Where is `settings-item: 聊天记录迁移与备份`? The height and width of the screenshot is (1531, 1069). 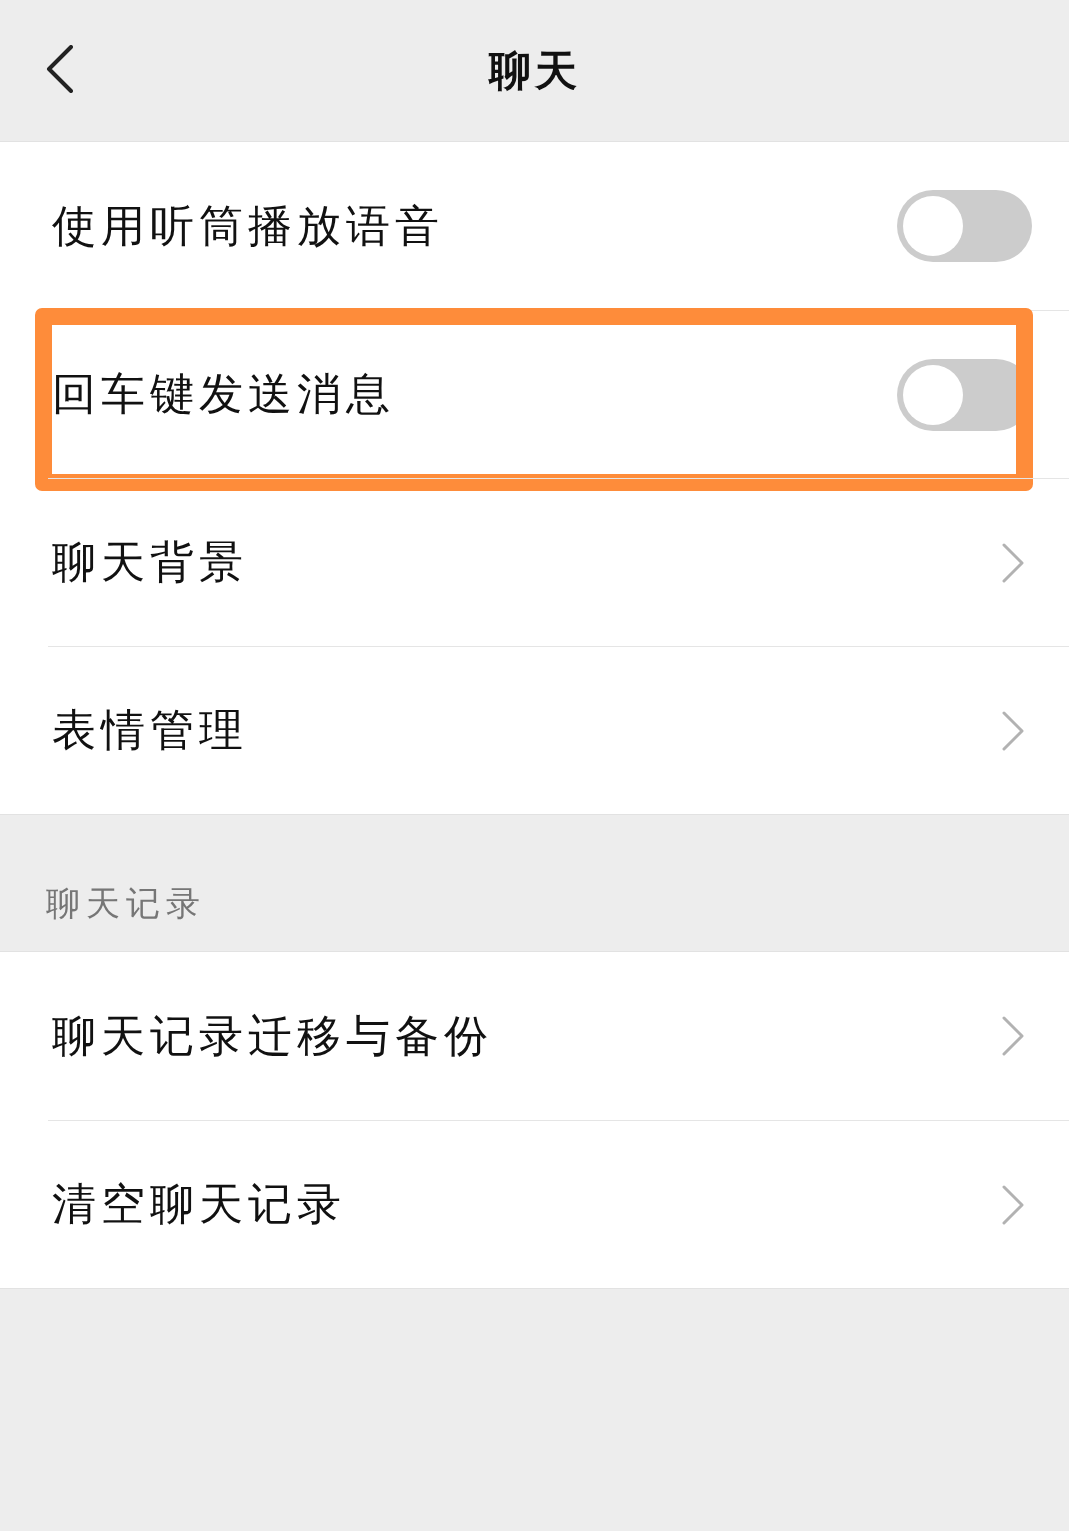 settings-item: 聊天记录迁移与备份 is located at coordinates (542, 1036).